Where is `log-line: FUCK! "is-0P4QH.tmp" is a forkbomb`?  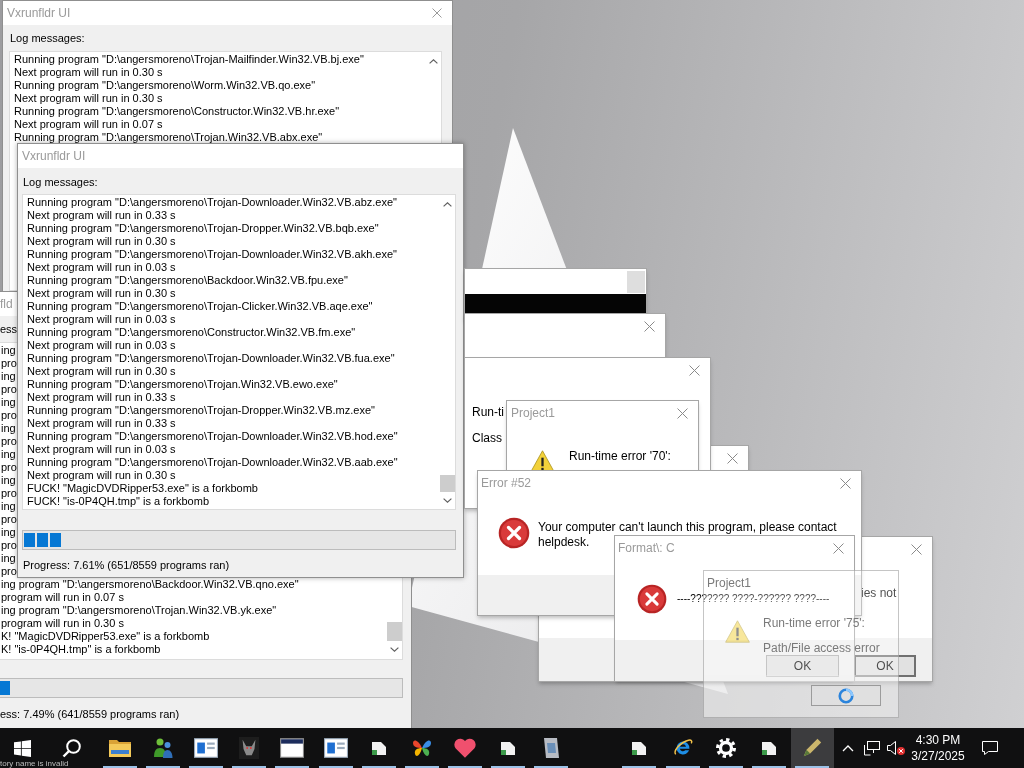
log-line: FUCK! "is-0P4QH.tmp" is a forkbomb is located at coordinates (118, 501).